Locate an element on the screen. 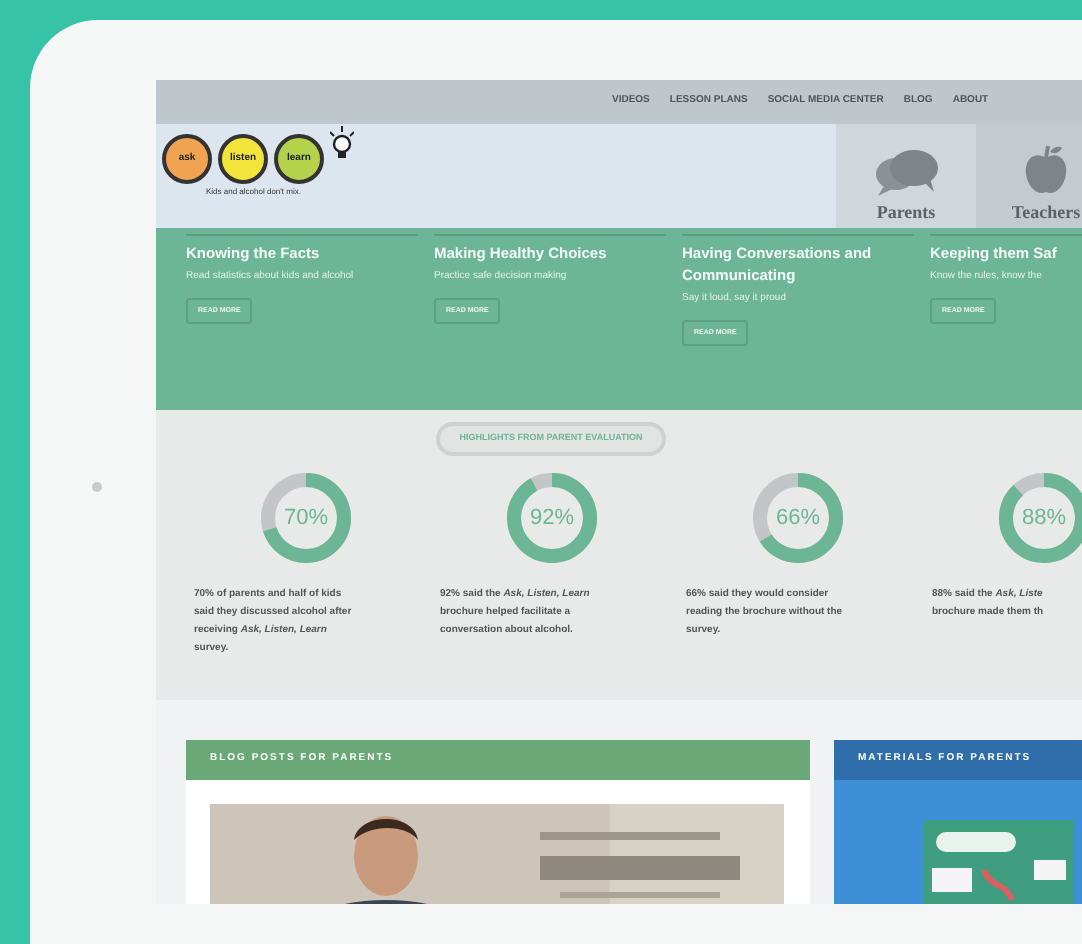  percent-value: 70% is located at coordinates (306, 517).